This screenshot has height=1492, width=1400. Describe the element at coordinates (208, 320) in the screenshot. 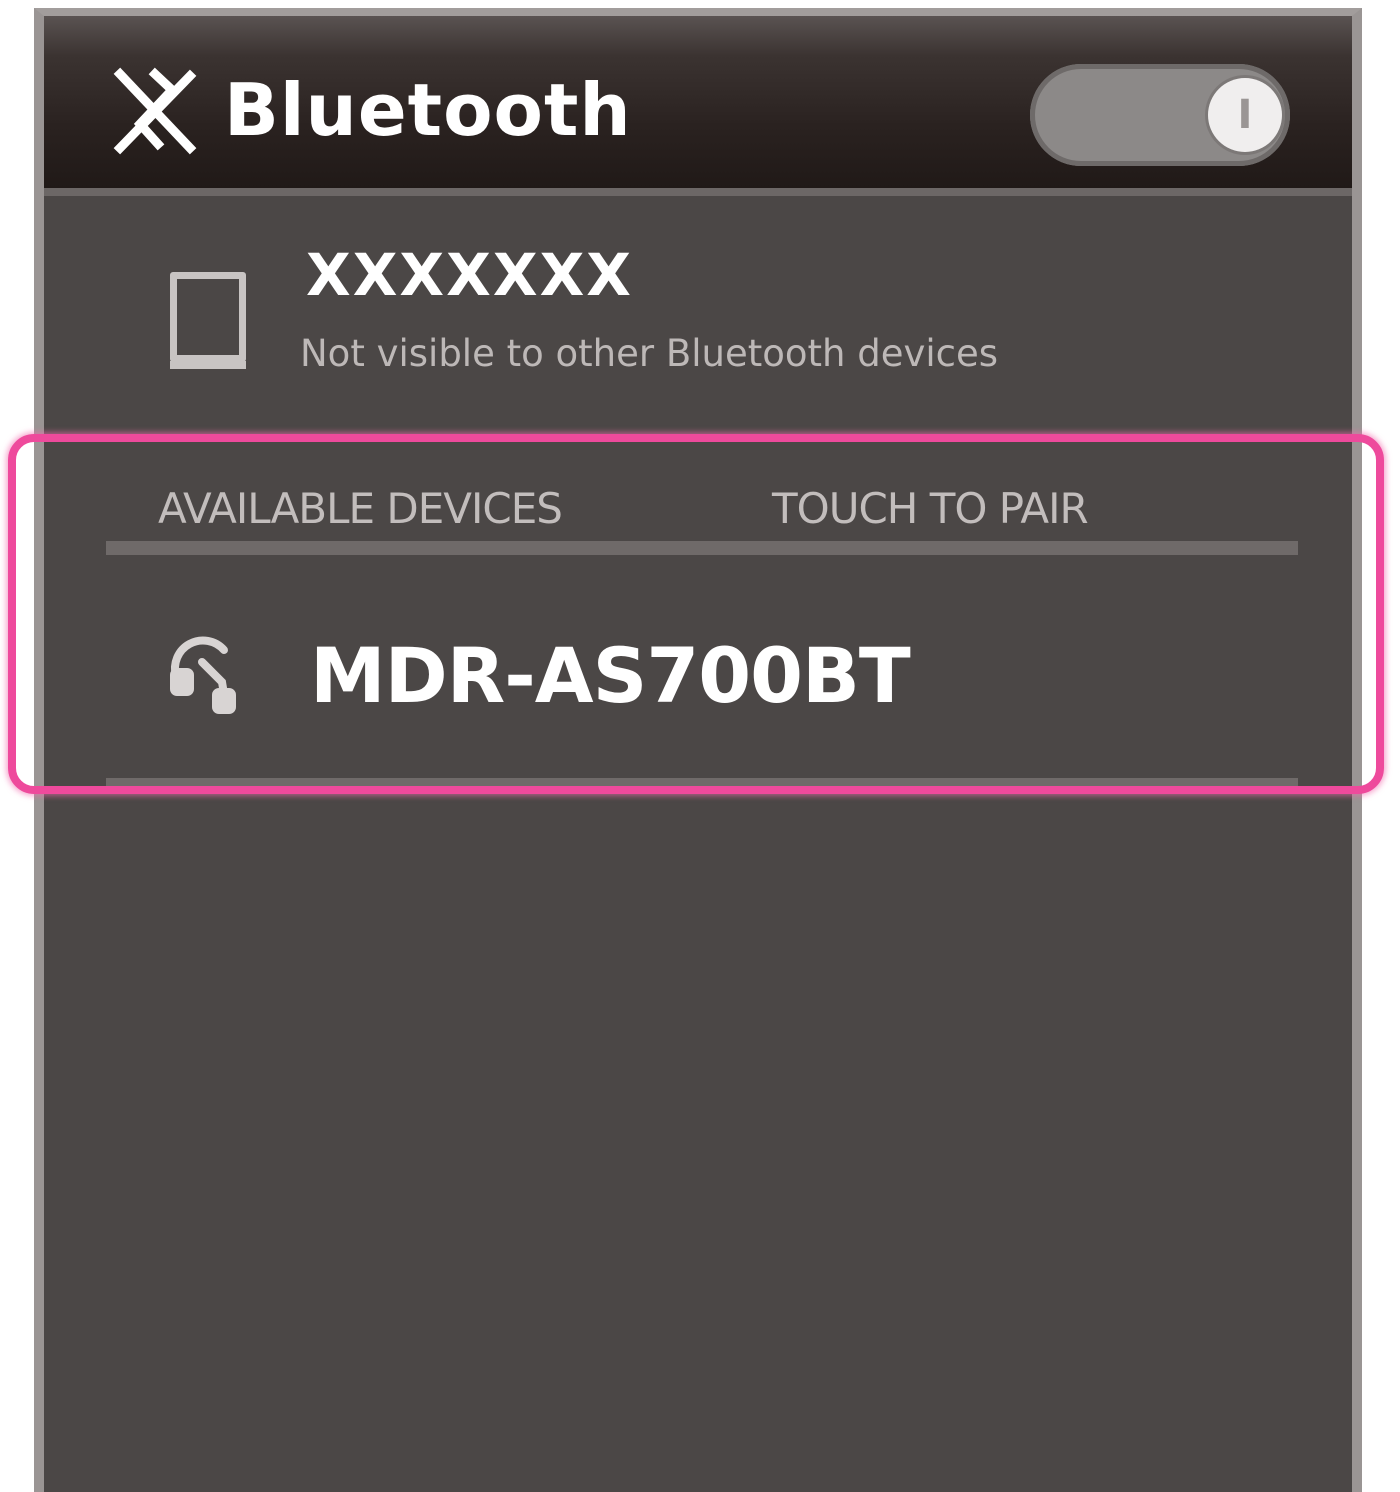

I see `phone-icon` at that location.